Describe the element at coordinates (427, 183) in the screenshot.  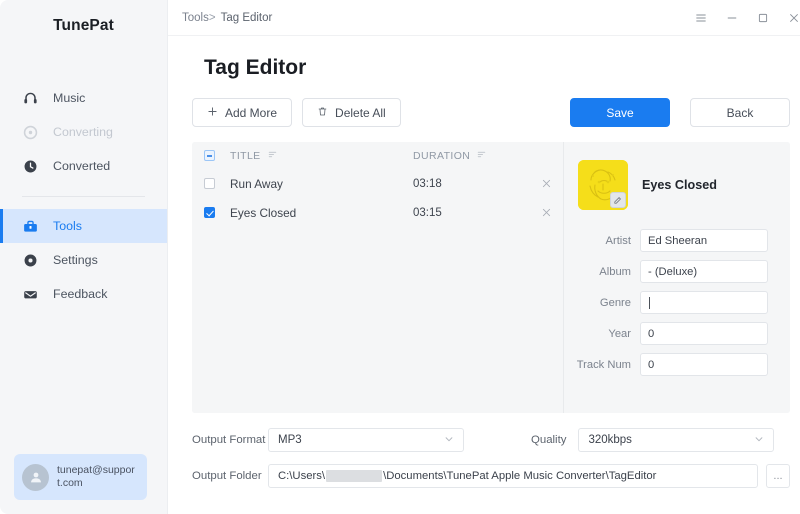
I see `row-duration: 03:18` at that location.